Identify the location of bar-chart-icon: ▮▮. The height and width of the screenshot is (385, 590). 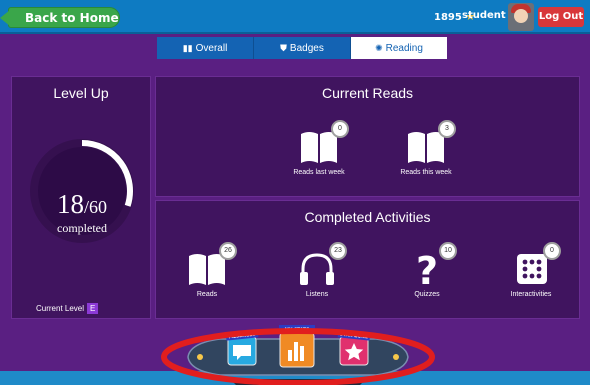
(187, 48).